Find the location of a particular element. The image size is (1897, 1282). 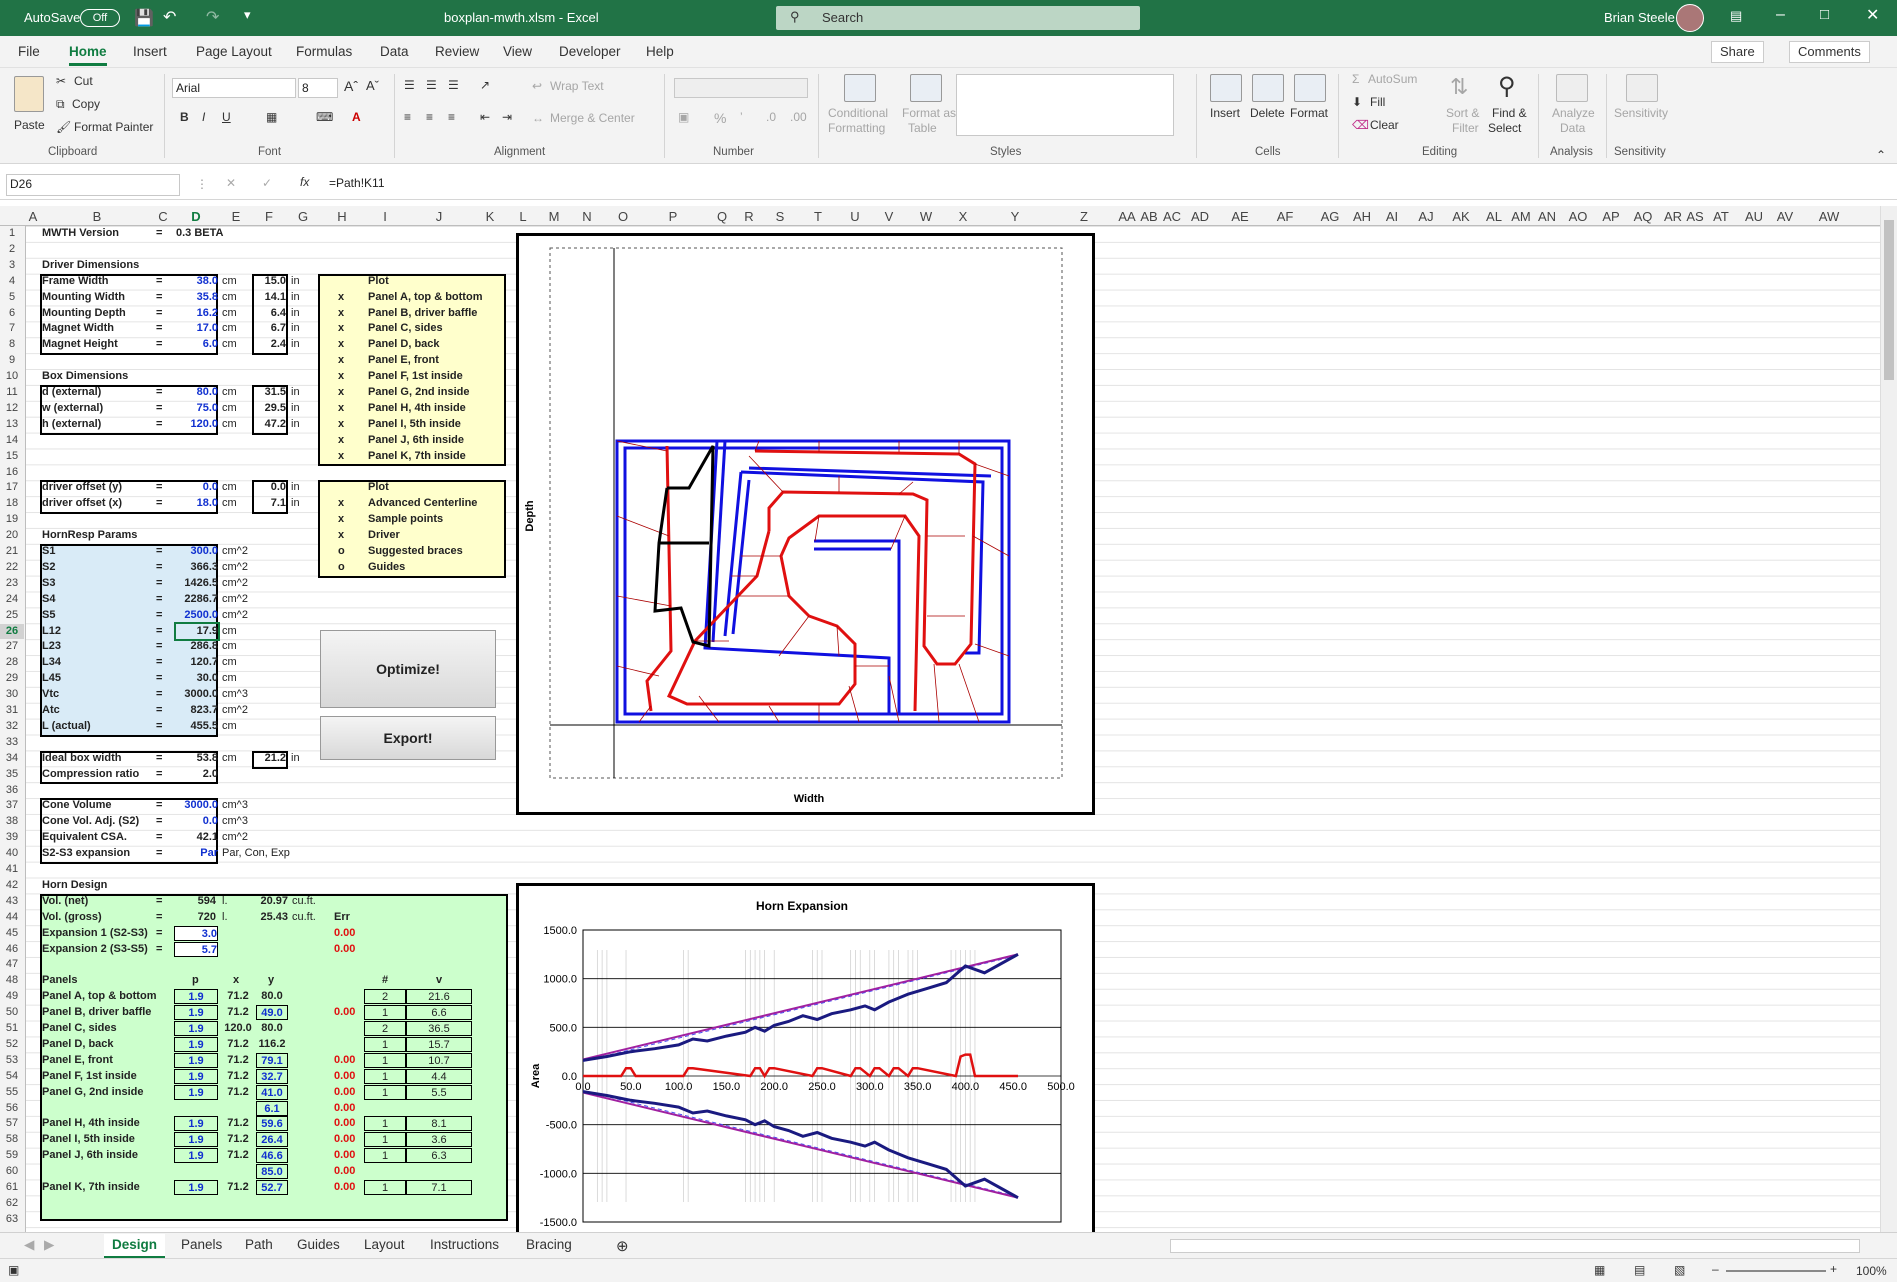

column-header: AM is located at coordinates (1521, 216).